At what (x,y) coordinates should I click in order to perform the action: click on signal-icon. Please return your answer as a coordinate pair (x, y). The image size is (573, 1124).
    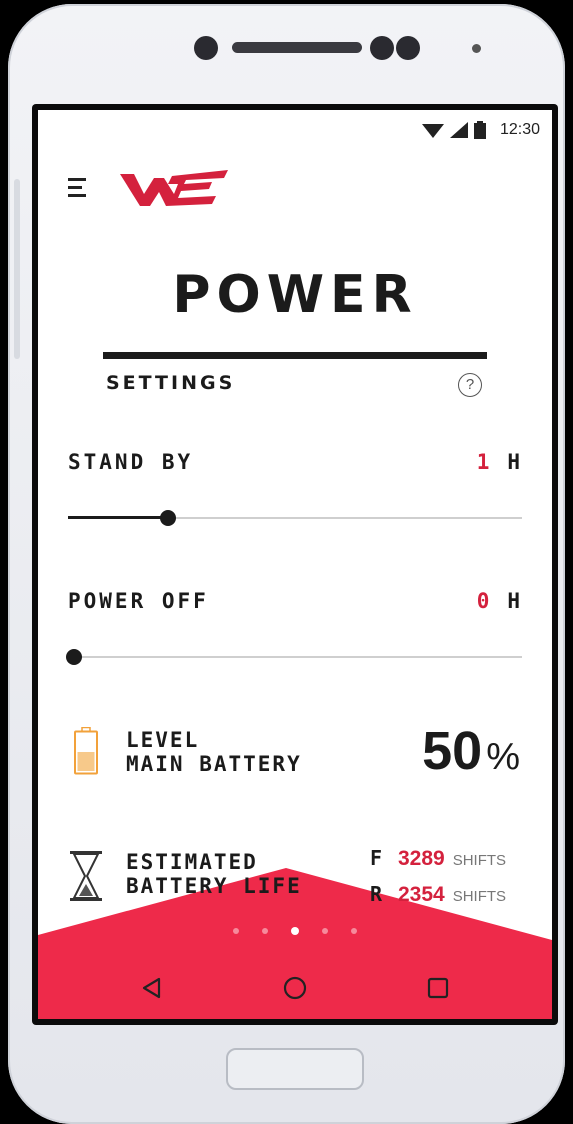
    Looking at the image, I should click on (458, 130).